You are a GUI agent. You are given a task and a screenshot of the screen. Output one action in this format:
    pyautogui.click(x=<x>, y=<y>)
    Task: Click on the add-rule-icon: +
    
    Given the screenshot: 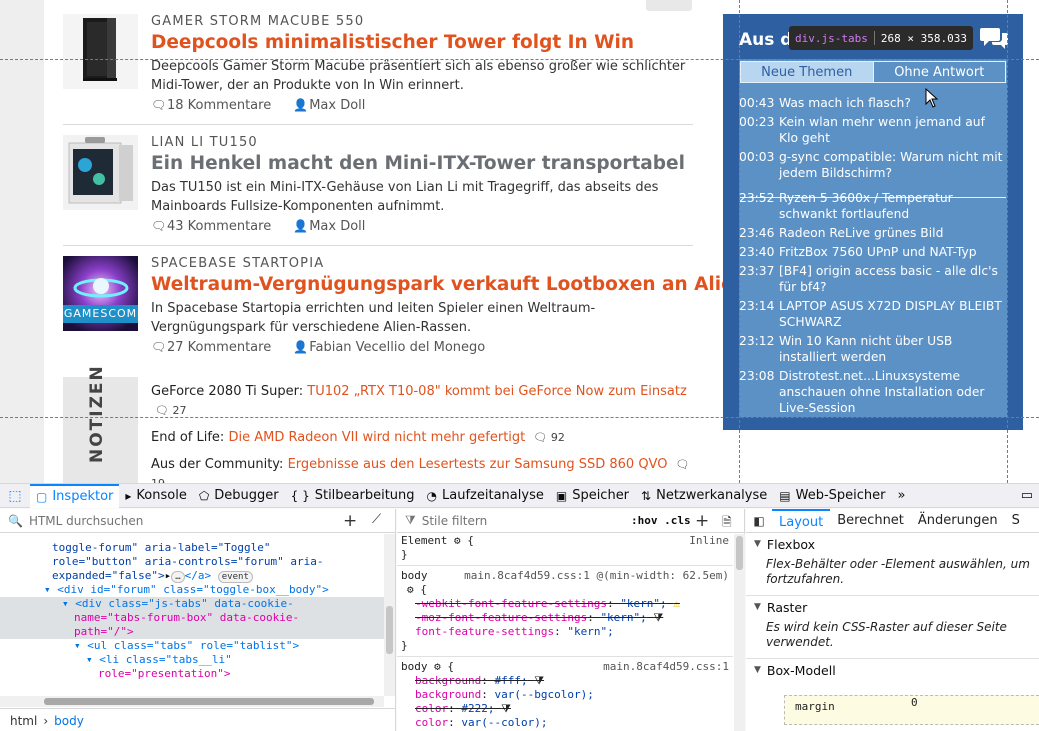 What is the action you would take?
    pyautogui.click(x=702, y=521)
    